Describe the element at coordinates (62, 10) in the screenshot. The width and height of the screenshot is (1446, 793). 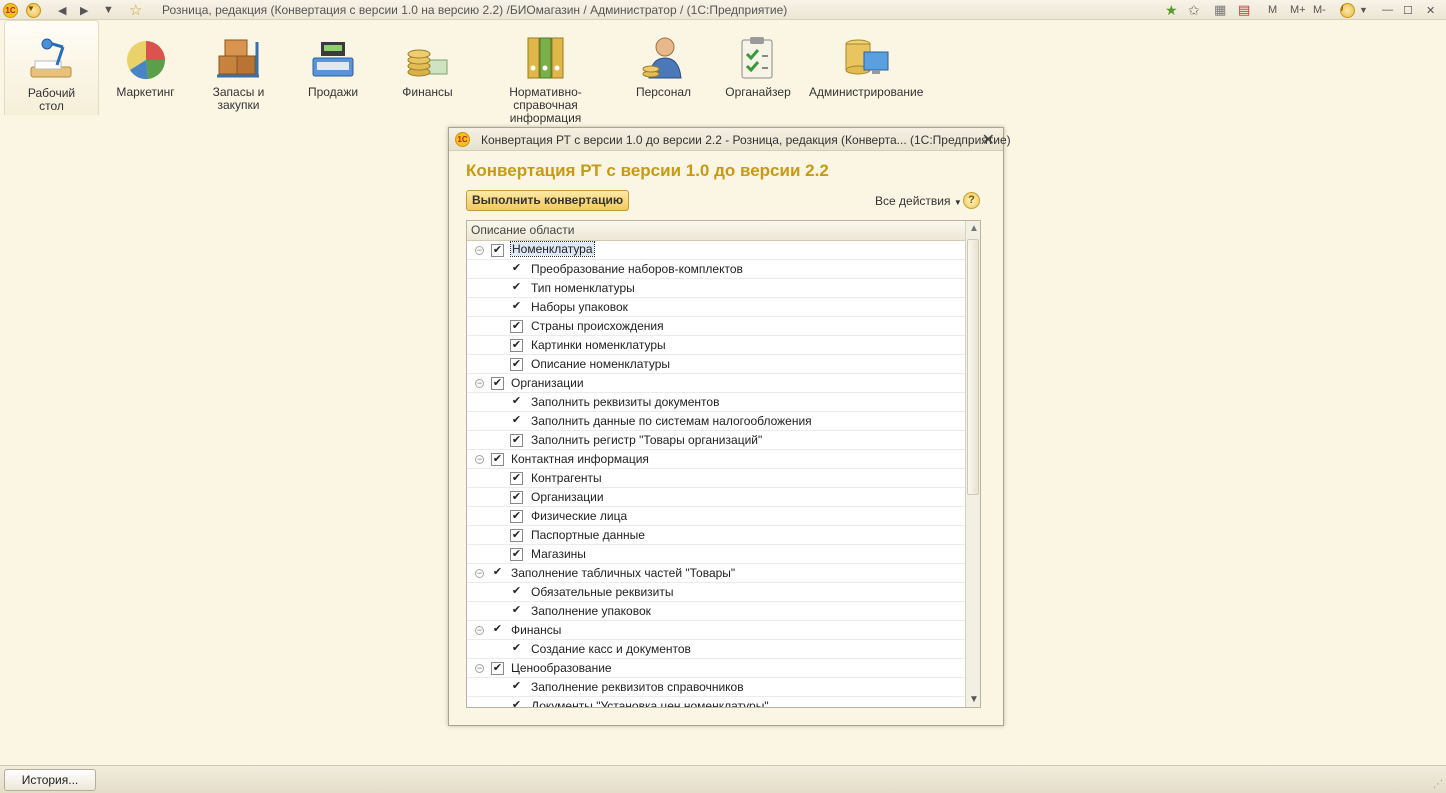
I see `back-arrow-icon: ◀` at that location.